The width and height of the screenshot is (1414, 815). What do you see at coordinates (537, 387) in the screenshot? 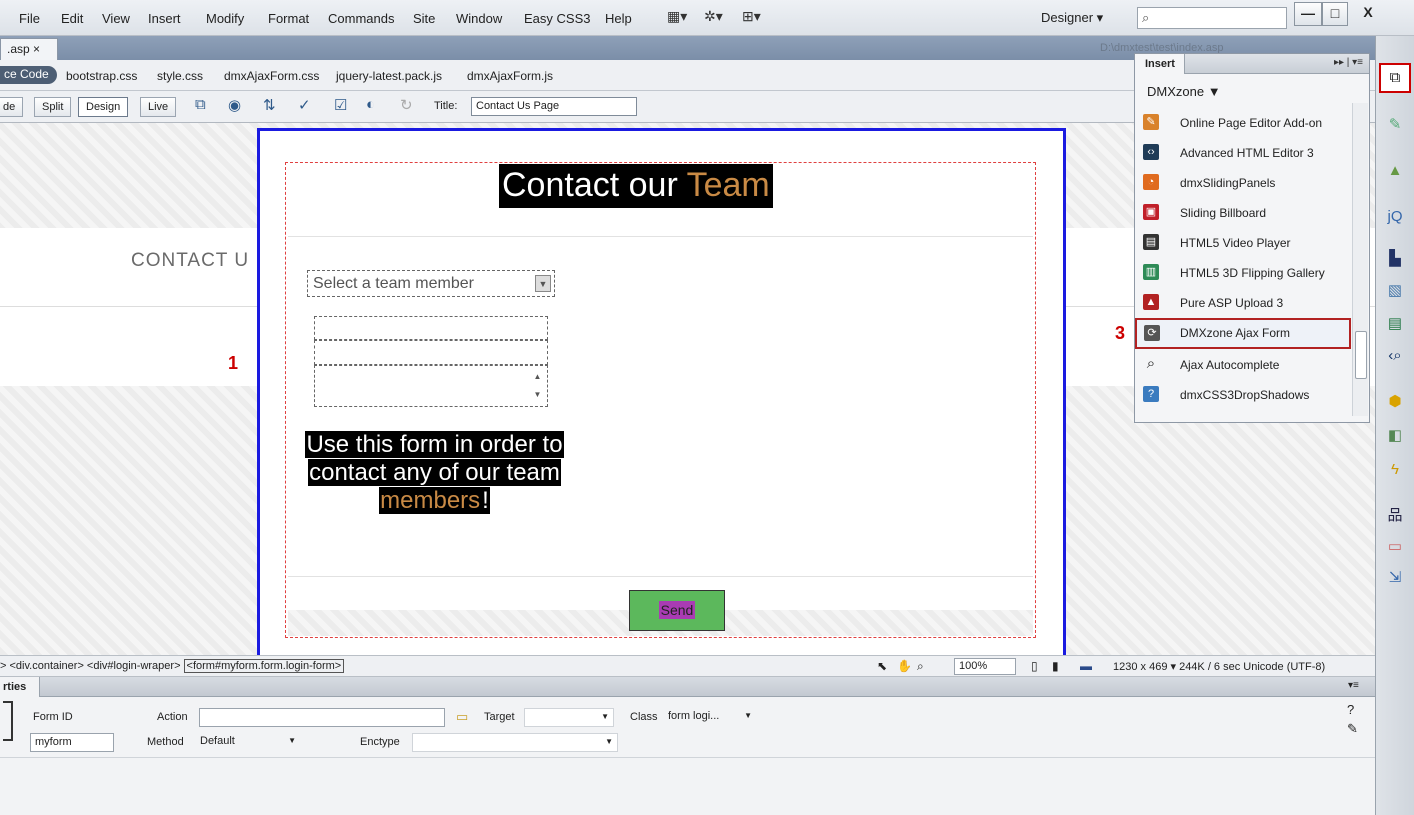
I see `textarea-scroll-arrows: ▲ ▼` at bounding box center [537, 387].